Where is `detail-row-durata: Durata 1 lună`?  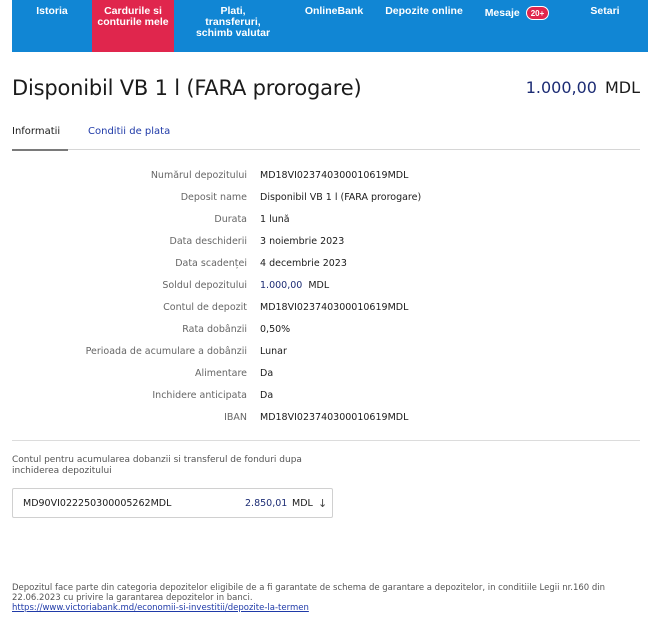 detail-row-durata: Durata 1 lună is located at coordinates (326, 224).